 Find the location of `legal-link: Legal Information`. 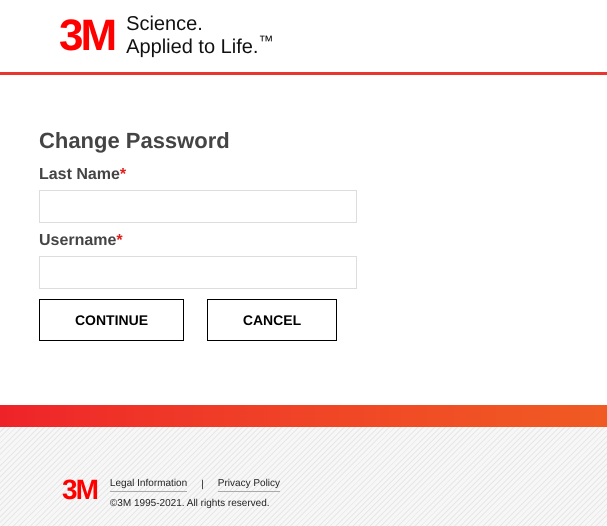

legal-link: Legal Information is located at coordinates (149, 484).